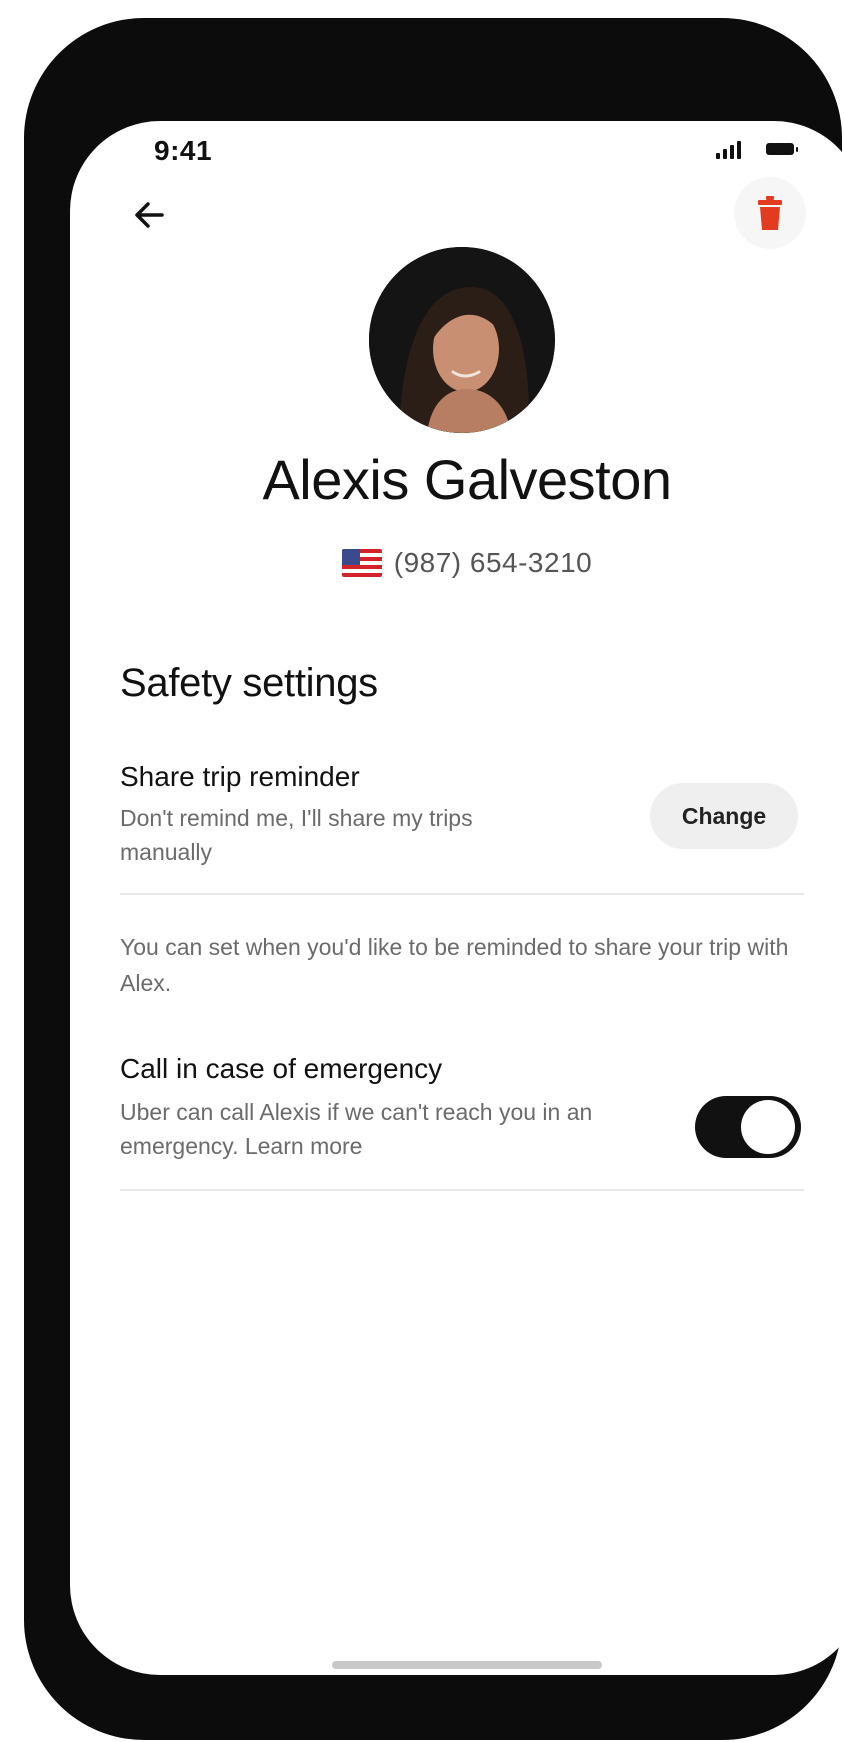  Describe the element at coordinates (724, 816) in the screenshot. I see `change-reminder-button: Change` at that location.